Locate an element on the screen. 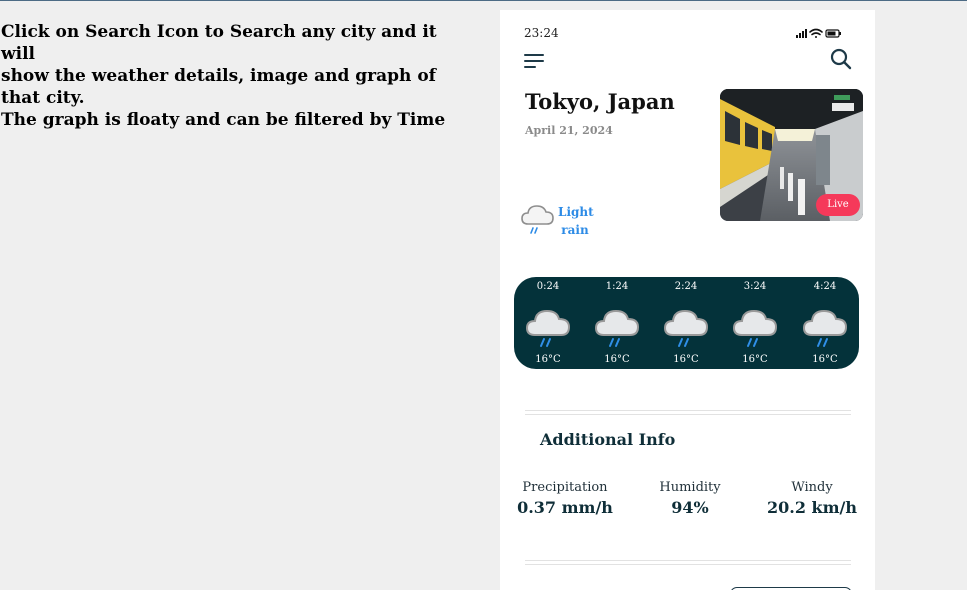 The image size is (967, 590). precipitation-stat: Precipitation 0.37 mm/h is located at coordinates (565, 499).